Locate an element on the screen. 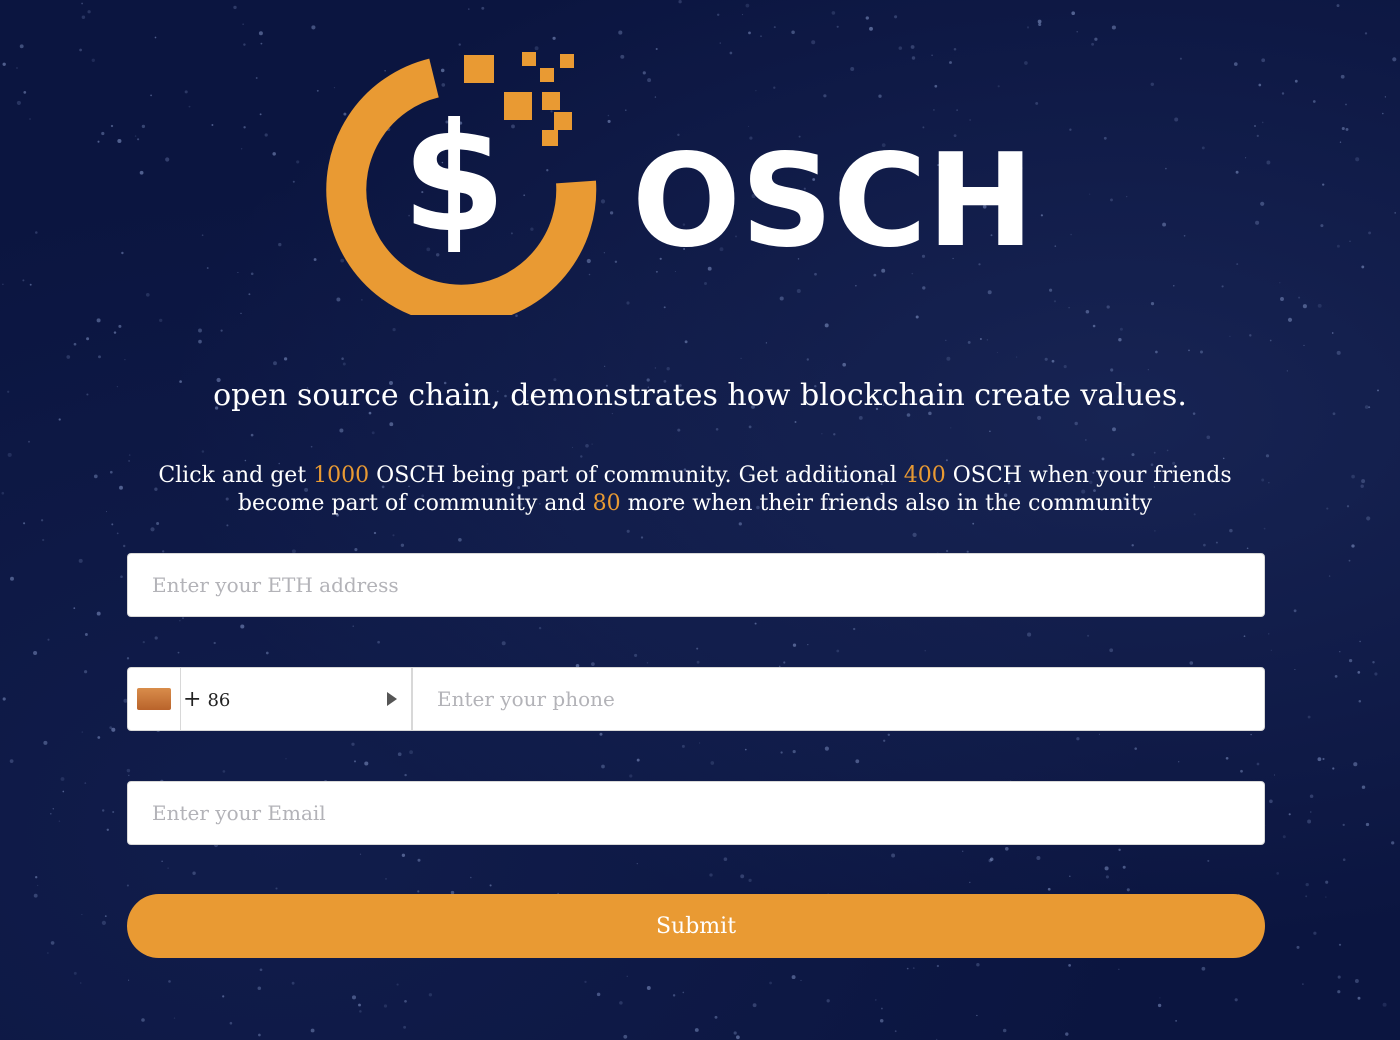  eth-address-field is located at coordinates (696, 585).